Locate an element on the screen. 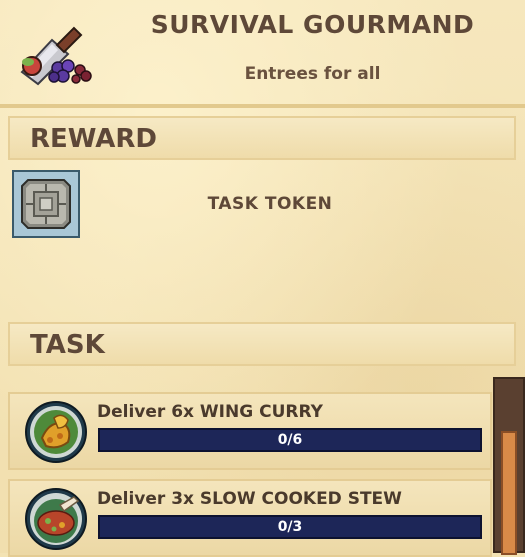  objective-row: Deliver 6x WING CURRY 0/6 is located at coordinates (250, 431).